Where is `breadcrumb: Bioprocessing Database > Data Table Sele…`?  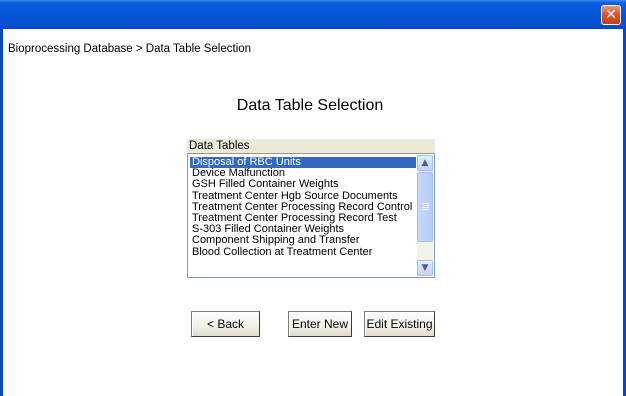
breadcrumb: Bioprocessing Database > Data Table Sele… is located at coordinates (130, 49).